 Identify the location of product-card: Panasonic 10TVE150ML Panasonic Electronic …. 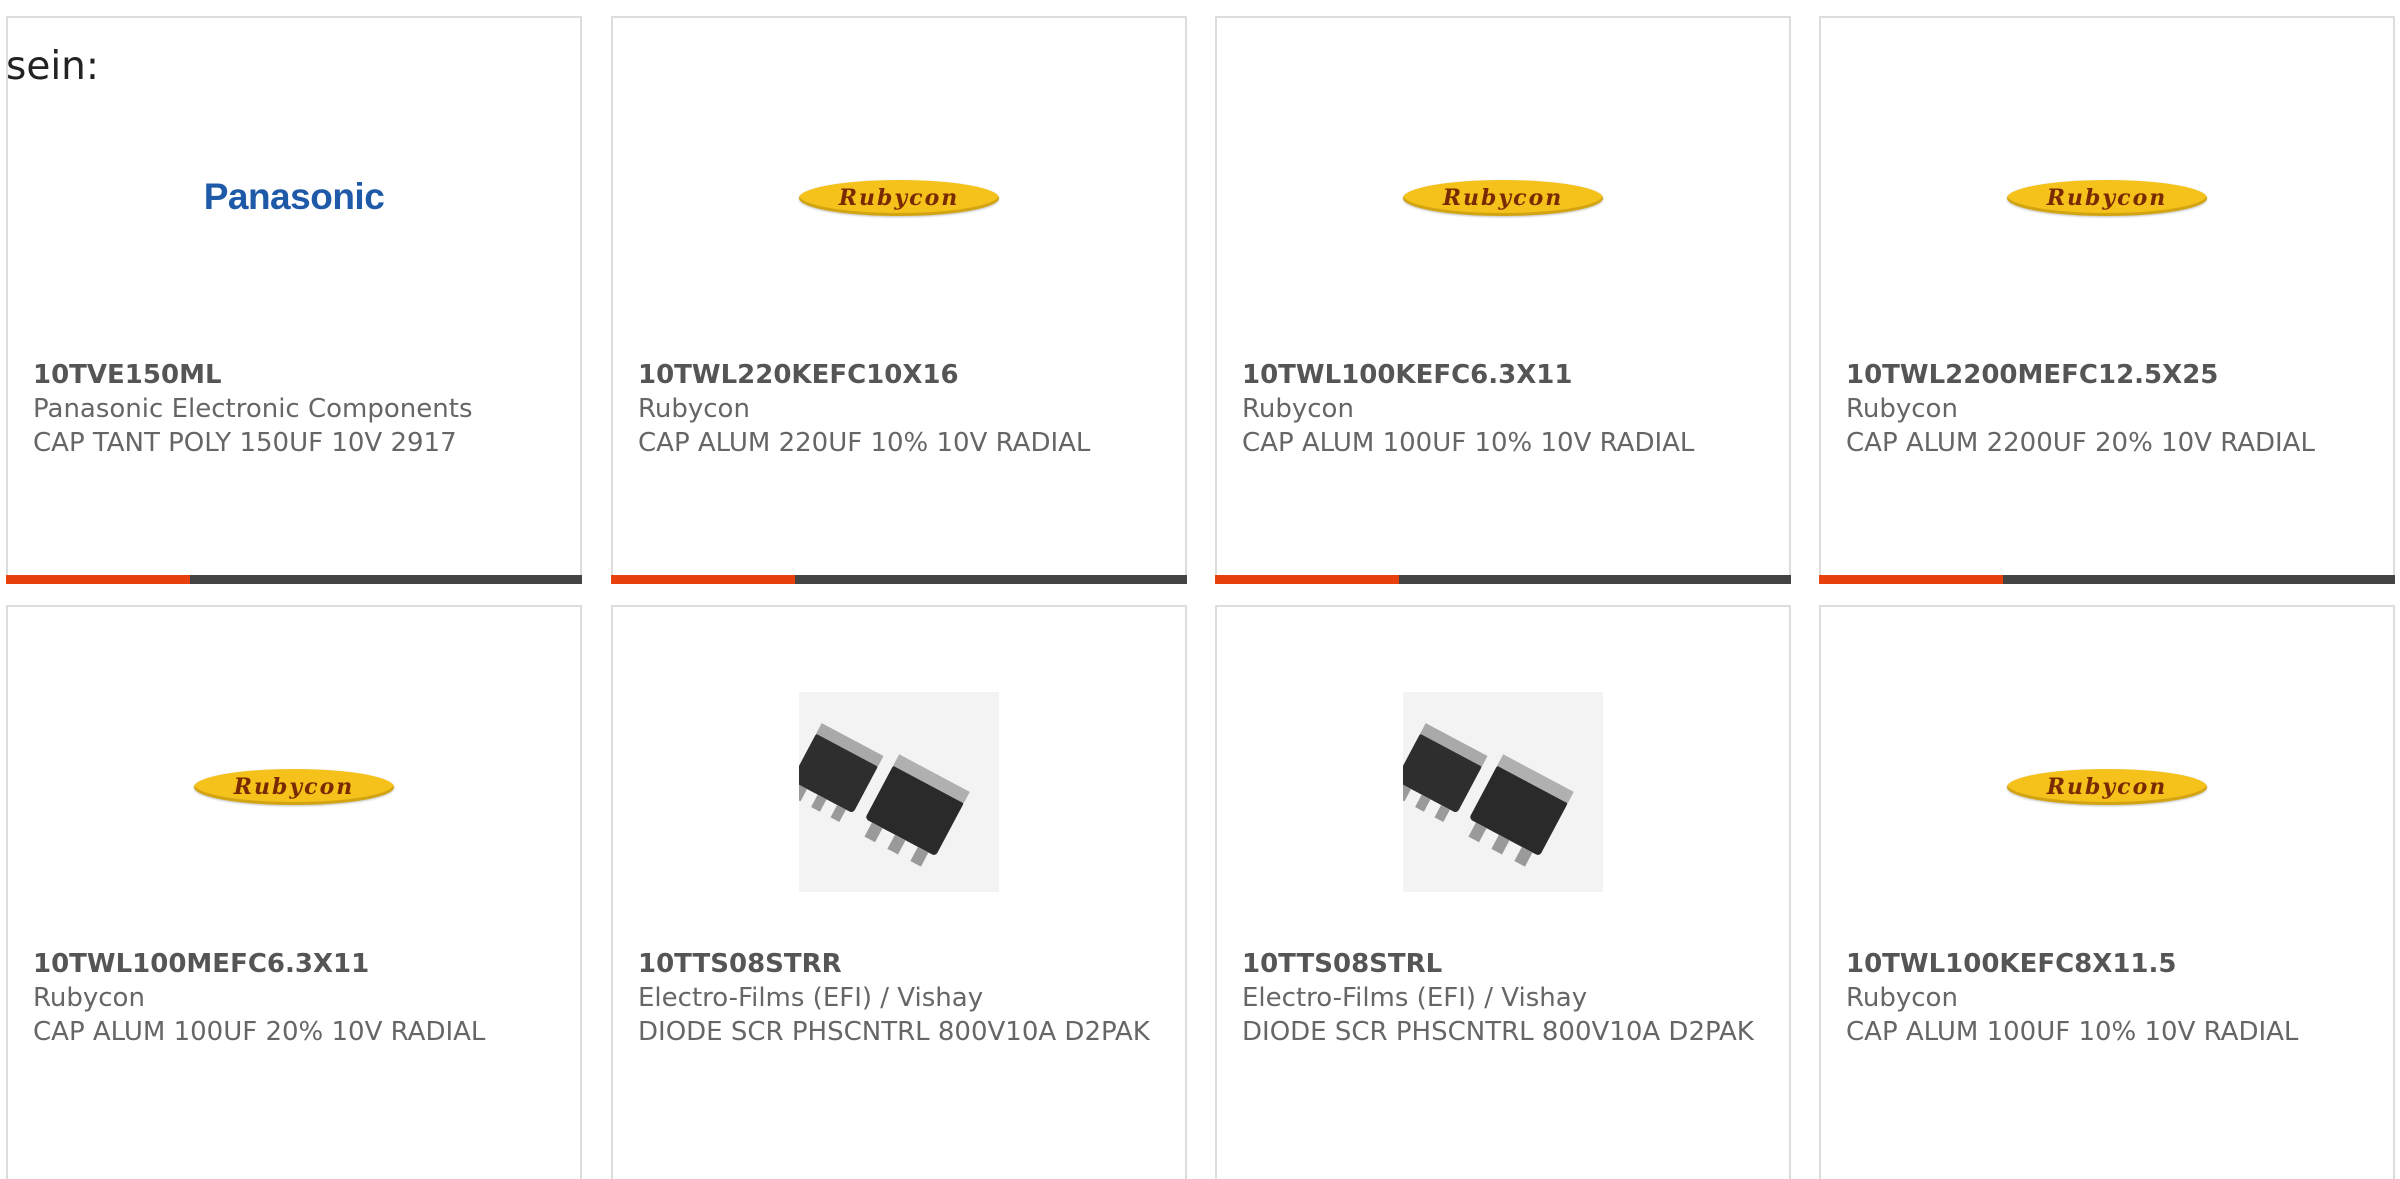
(294, 300).